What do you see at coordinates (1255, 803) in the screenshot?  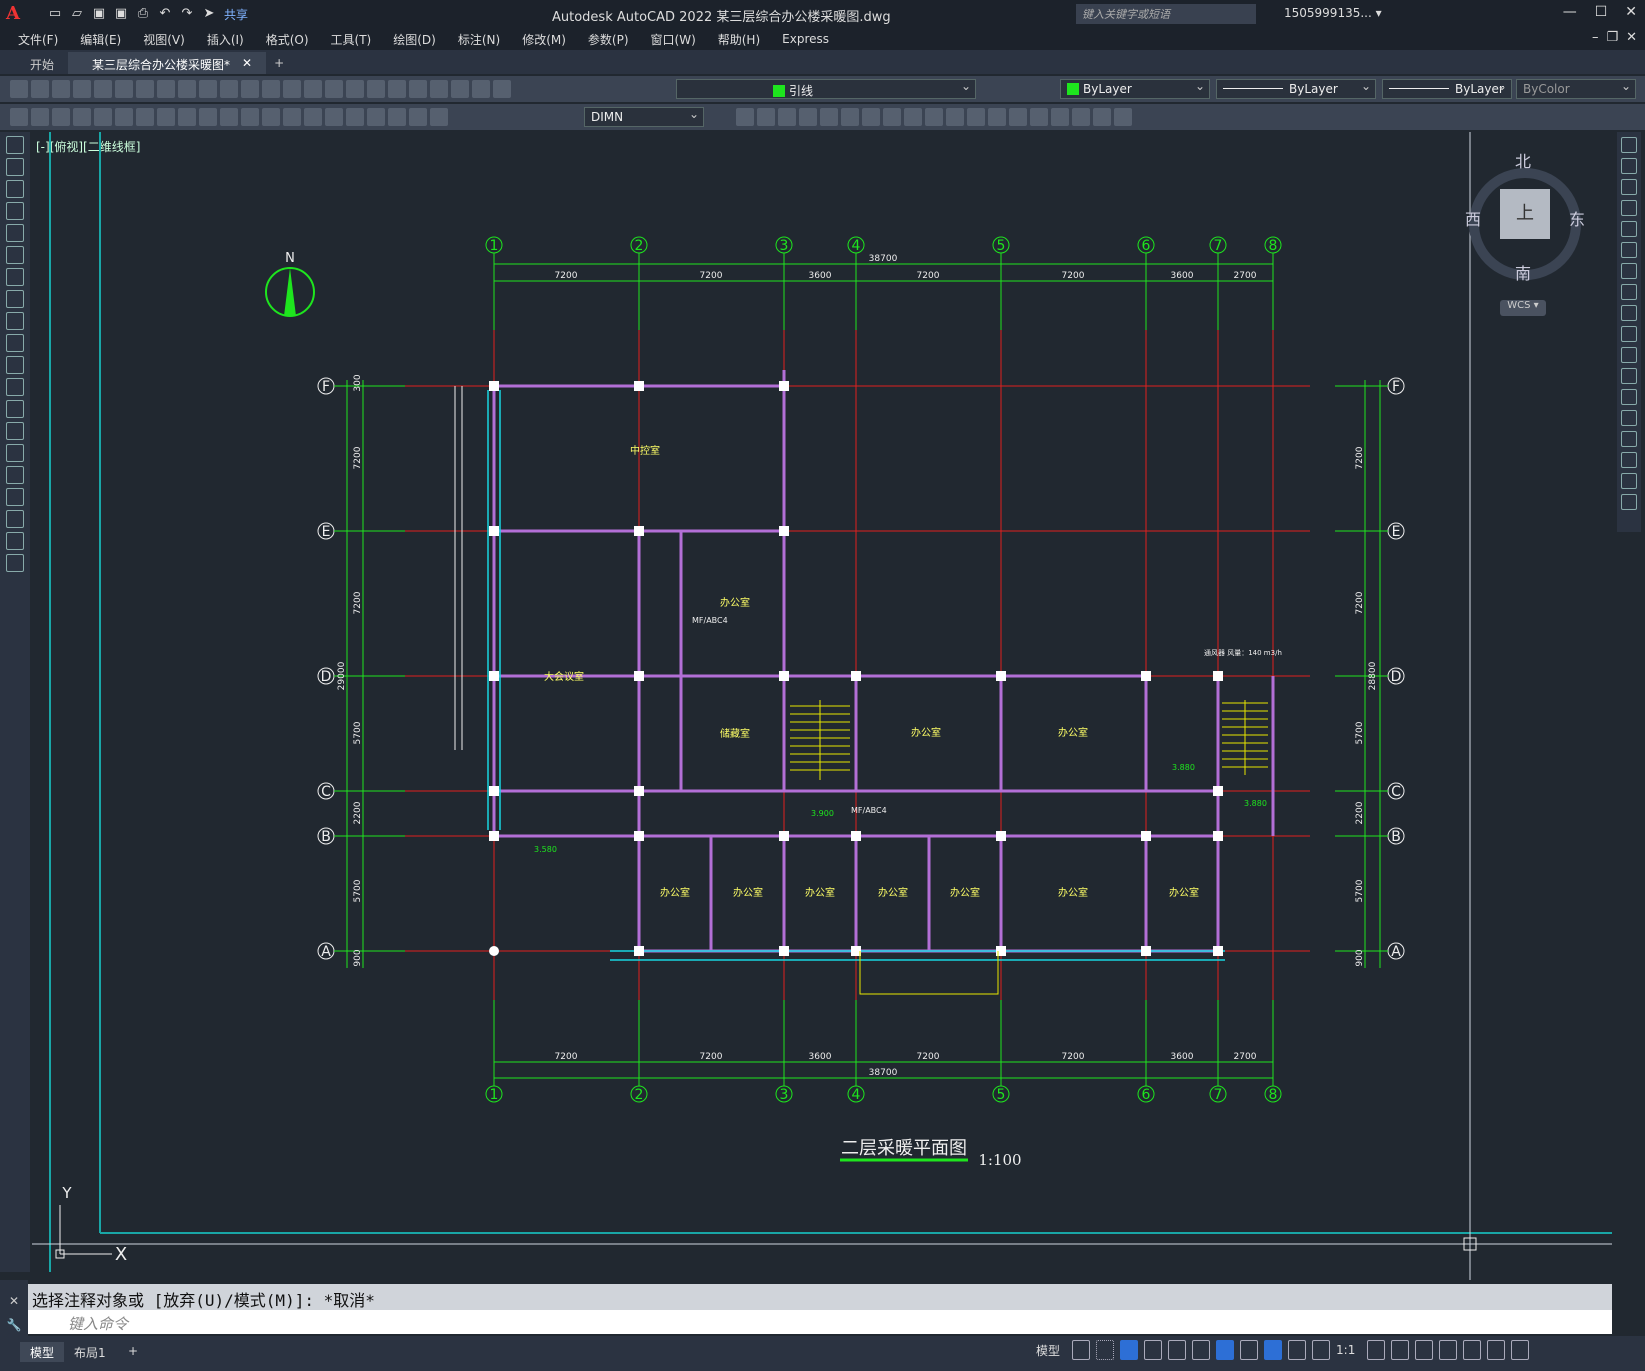 I see `tag-elevation-3: 3.880` at bounding box center [1255, 803].